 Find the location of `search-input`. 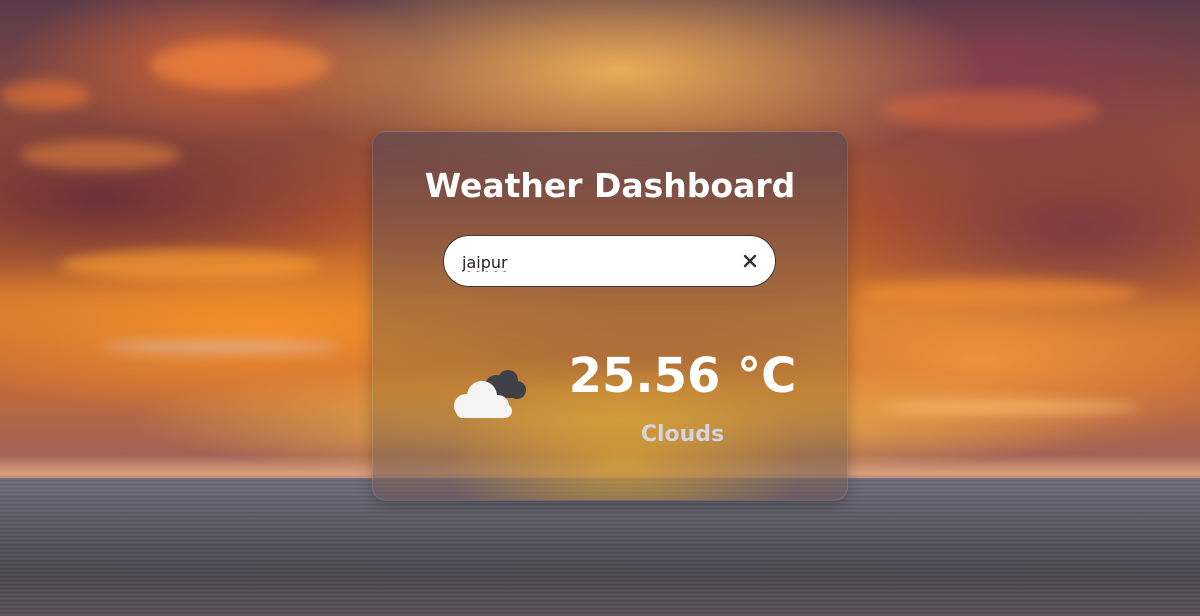

search-input is located at coordinates (597, 262).